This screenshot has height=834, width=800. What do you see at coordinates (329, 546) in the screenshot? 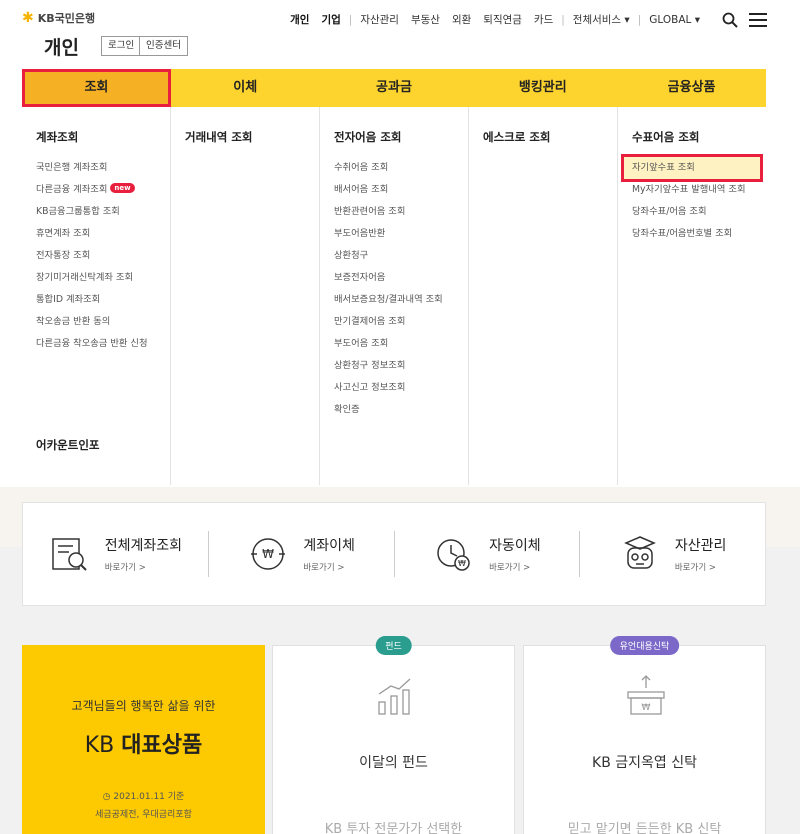
I see `quick-link-title: 계좌이체` at bounding box center [329, 546].